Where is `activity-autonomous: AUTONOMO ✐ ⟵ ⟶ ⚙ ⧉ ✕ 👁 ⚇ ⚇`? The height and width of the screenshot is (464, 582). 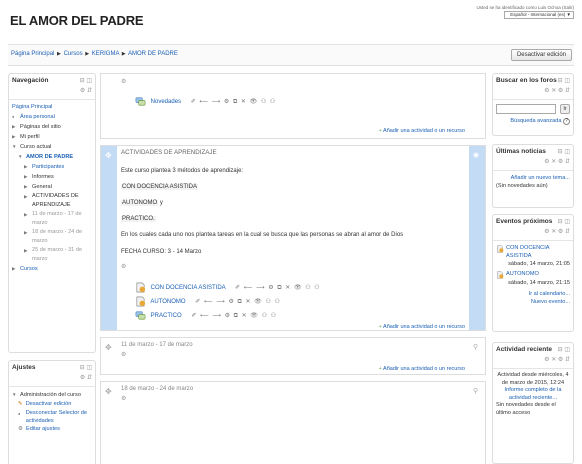 activity-autonomous: AUTONOMO ✐ ⟵ ⟶ ⚙ ⧉ ✕ 👁 ⚇ ⚇ is located at coordinates (208, 301).